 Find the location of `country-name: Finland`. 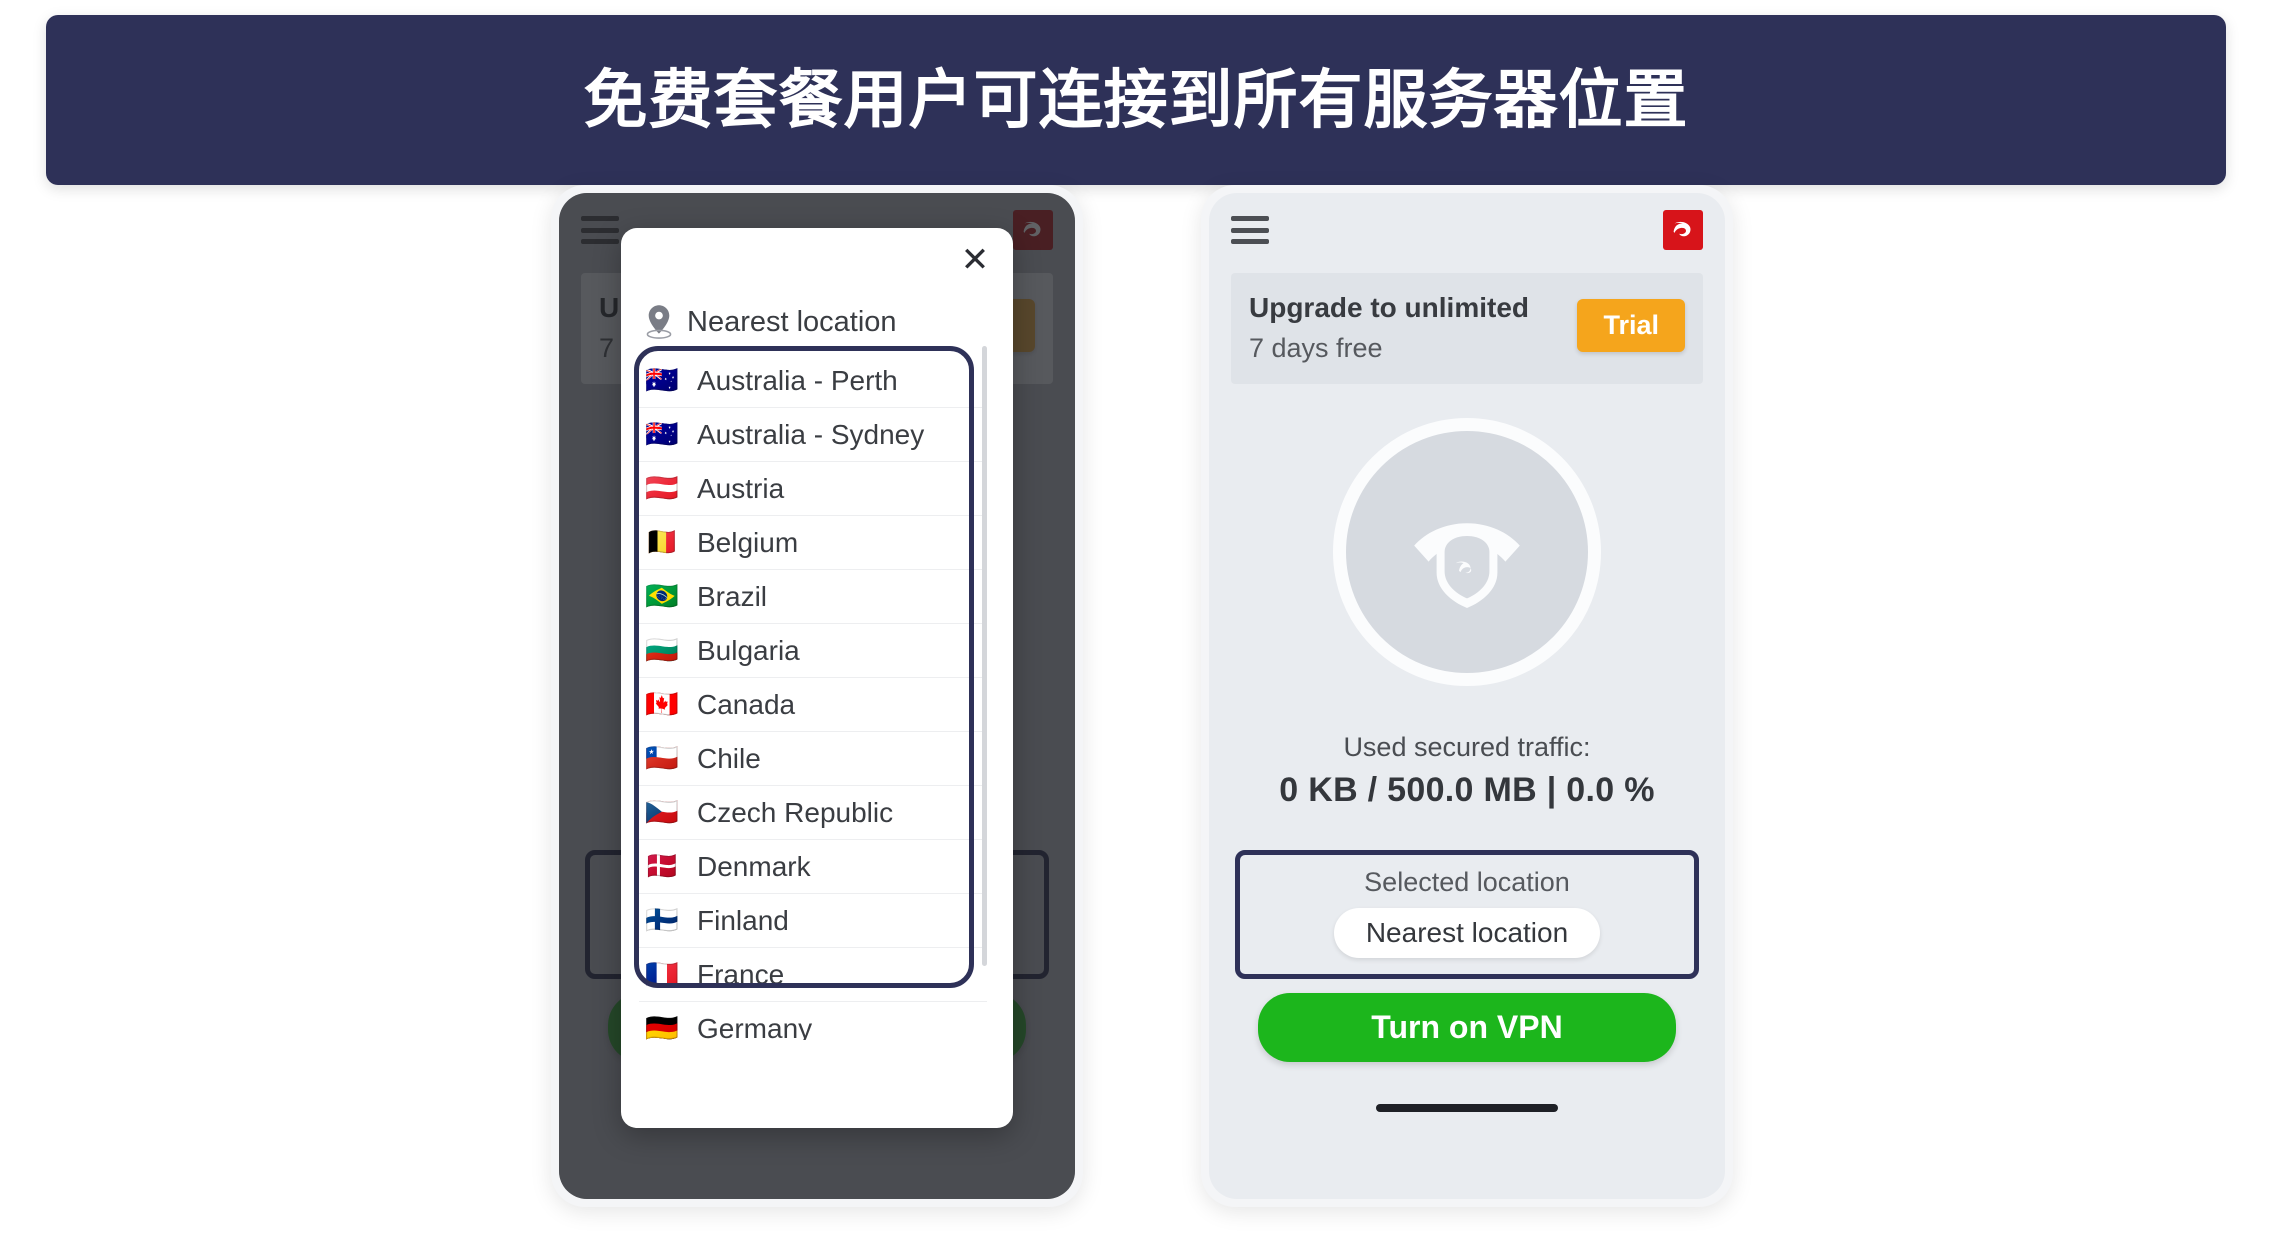

country-name: Finland is located at coordinates (743, 920).